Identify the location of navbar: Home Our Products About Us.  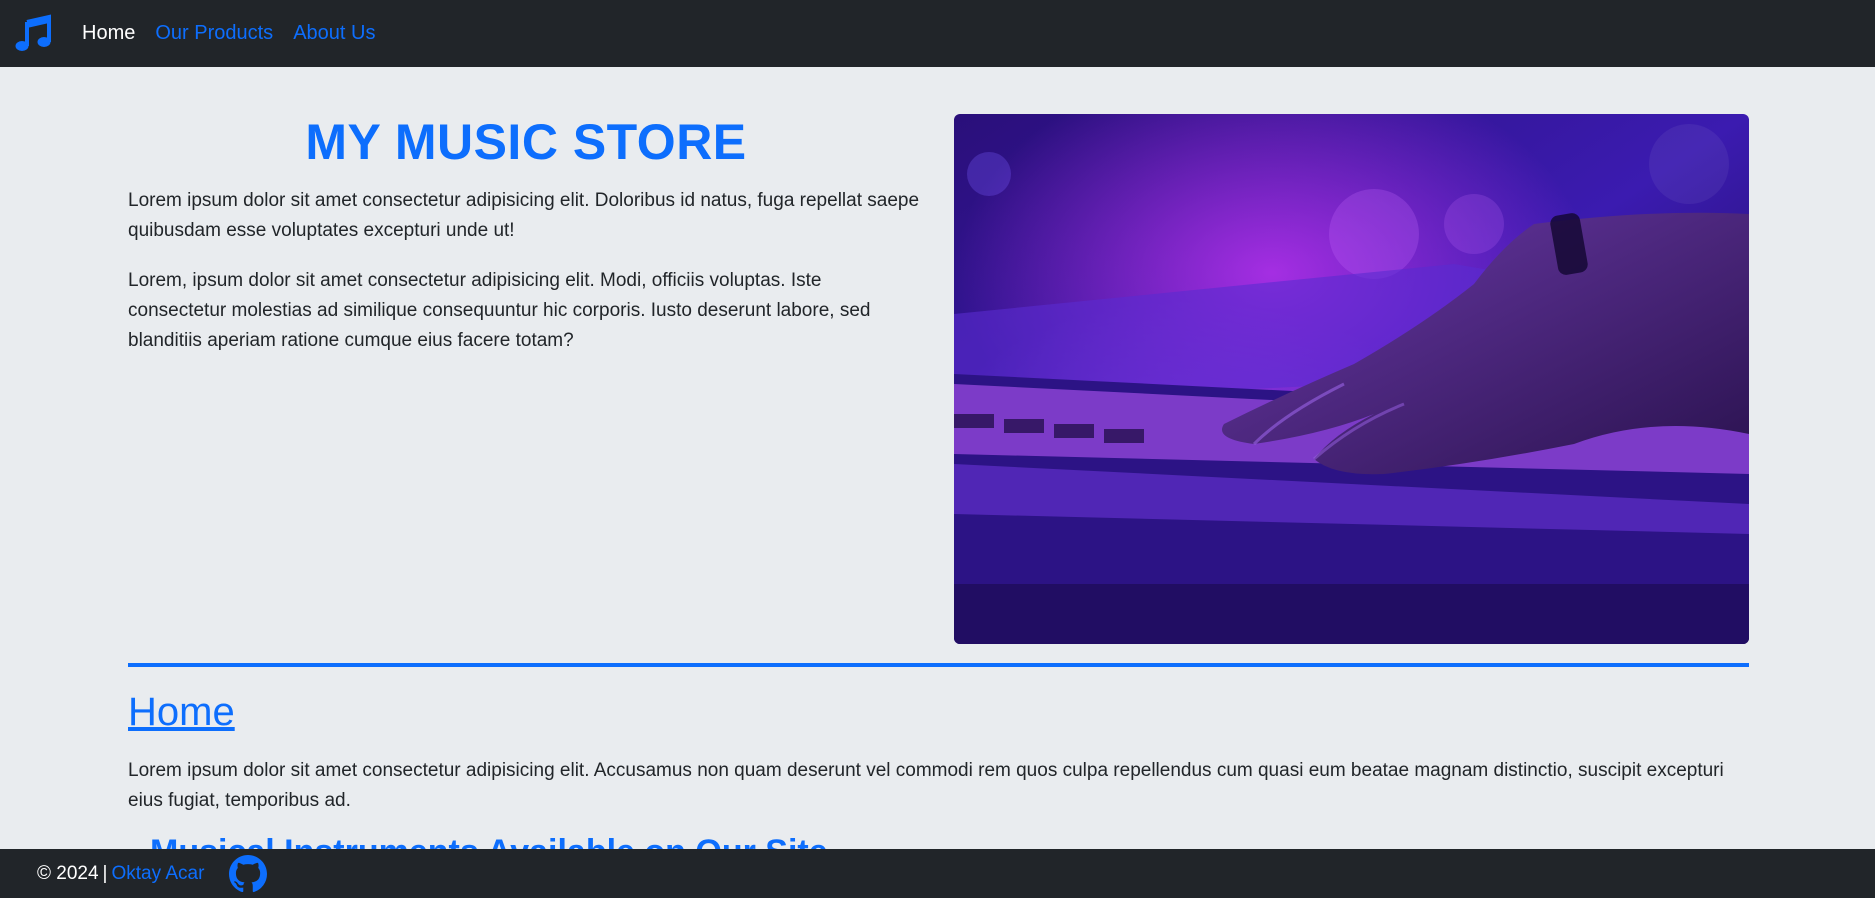
(937, 33).